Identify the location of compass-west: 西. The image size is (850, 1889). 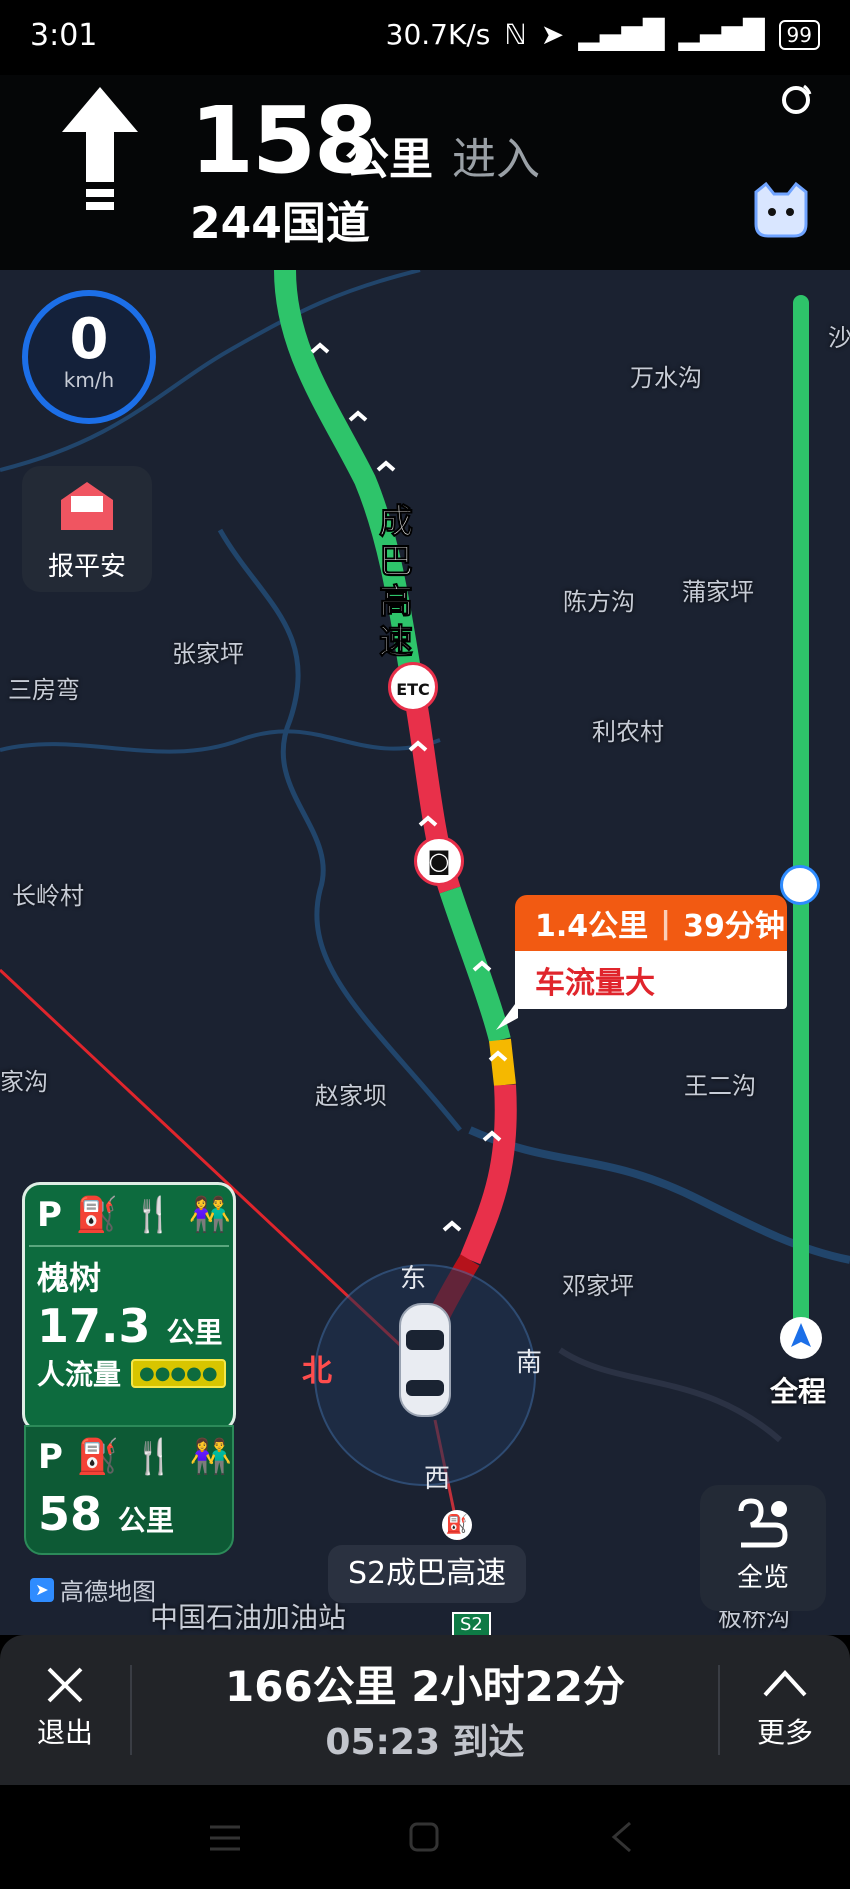
(437, 1479).